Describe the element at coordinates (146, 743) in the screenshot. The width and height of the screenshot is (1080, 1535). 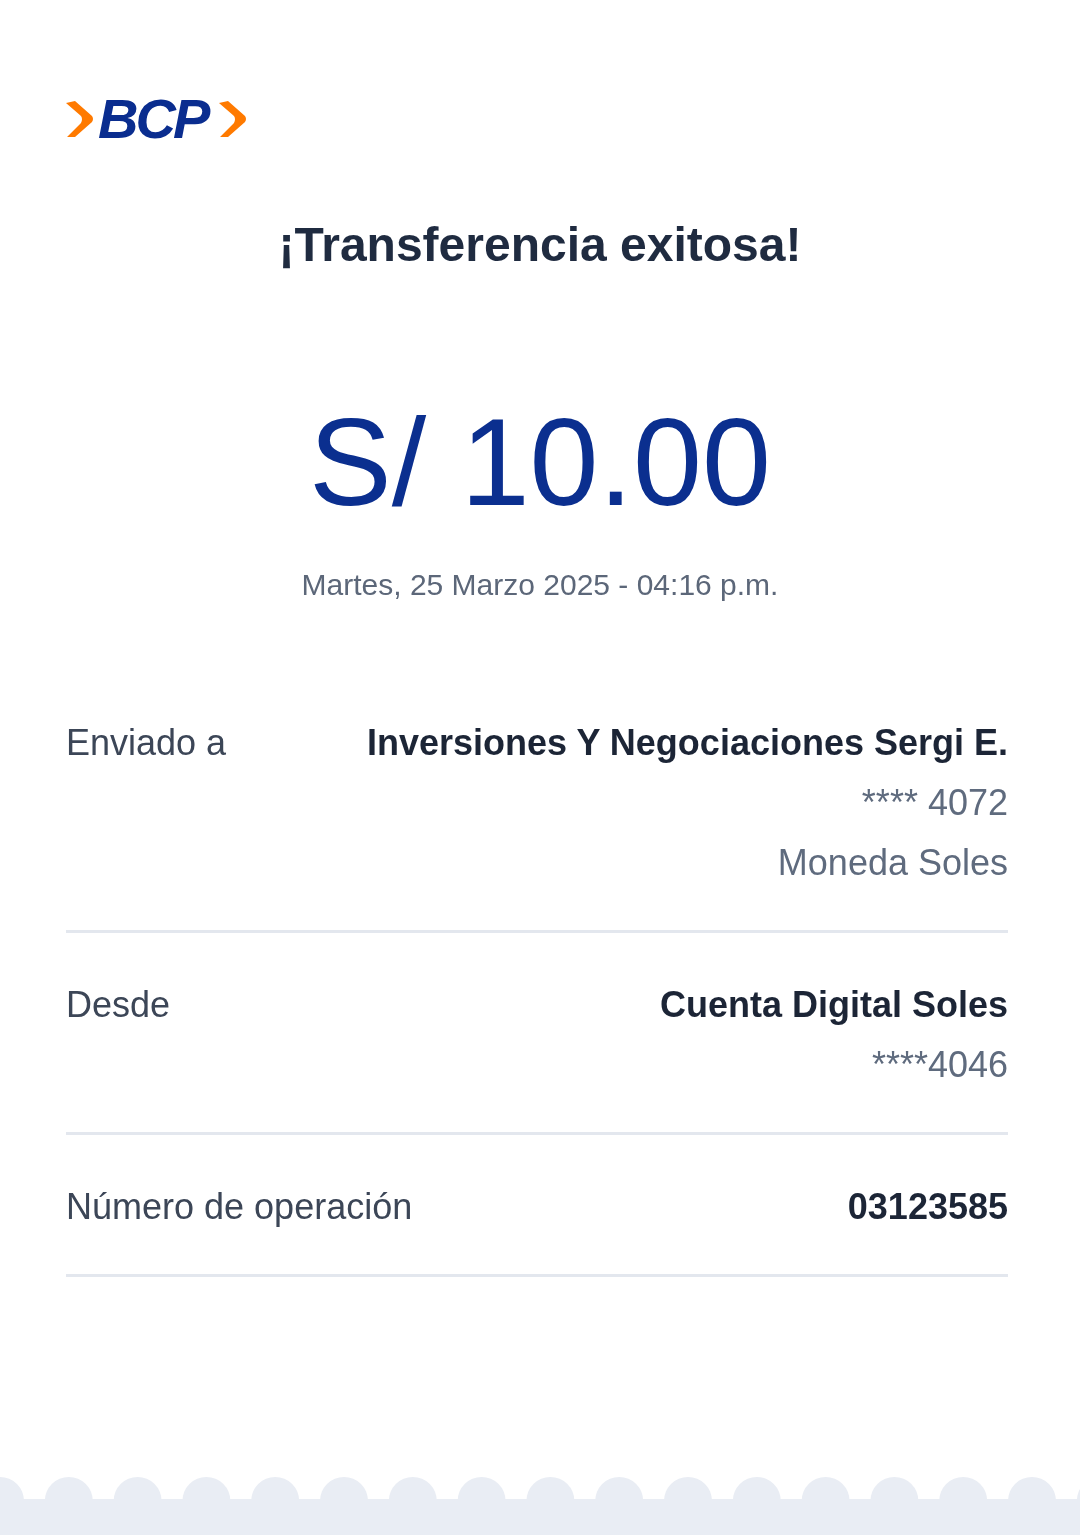
I see `detail-label: Enviado a` at that location.